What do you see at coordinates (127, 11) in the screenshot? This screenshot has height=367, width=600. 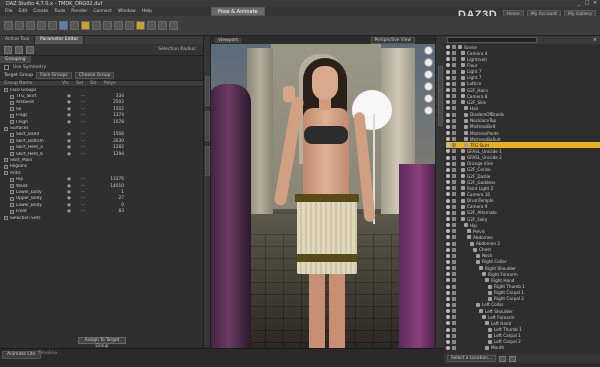 I see `menu-window: Window` at bounding box center [127, 11].